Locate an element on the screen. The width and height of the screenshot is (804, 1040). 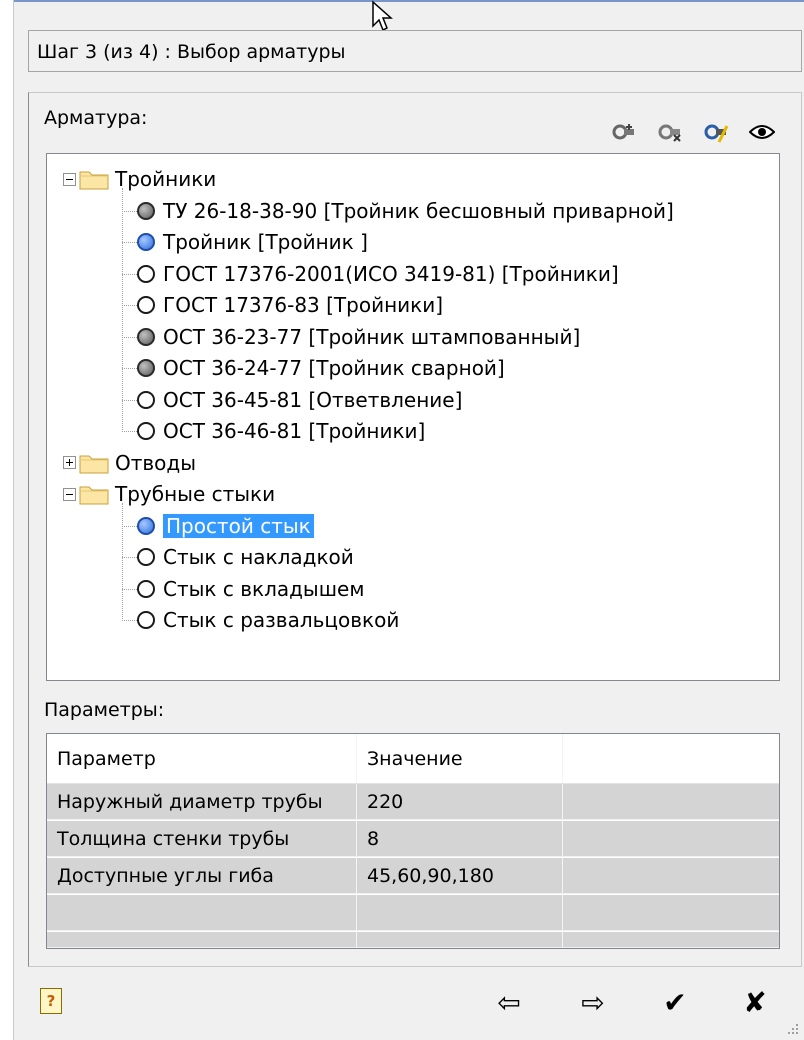
tree-group: Трубные стыки is located at coordinates (169, 494).